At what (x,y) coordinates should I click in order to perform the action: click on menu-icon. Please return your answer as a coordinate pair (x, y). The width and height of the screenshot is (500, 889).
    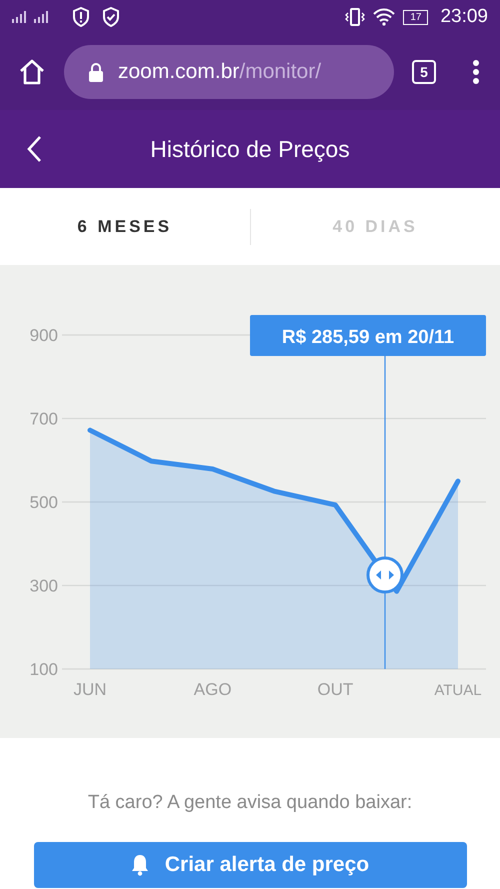
    Looking at the image, I should click on (476, 72).